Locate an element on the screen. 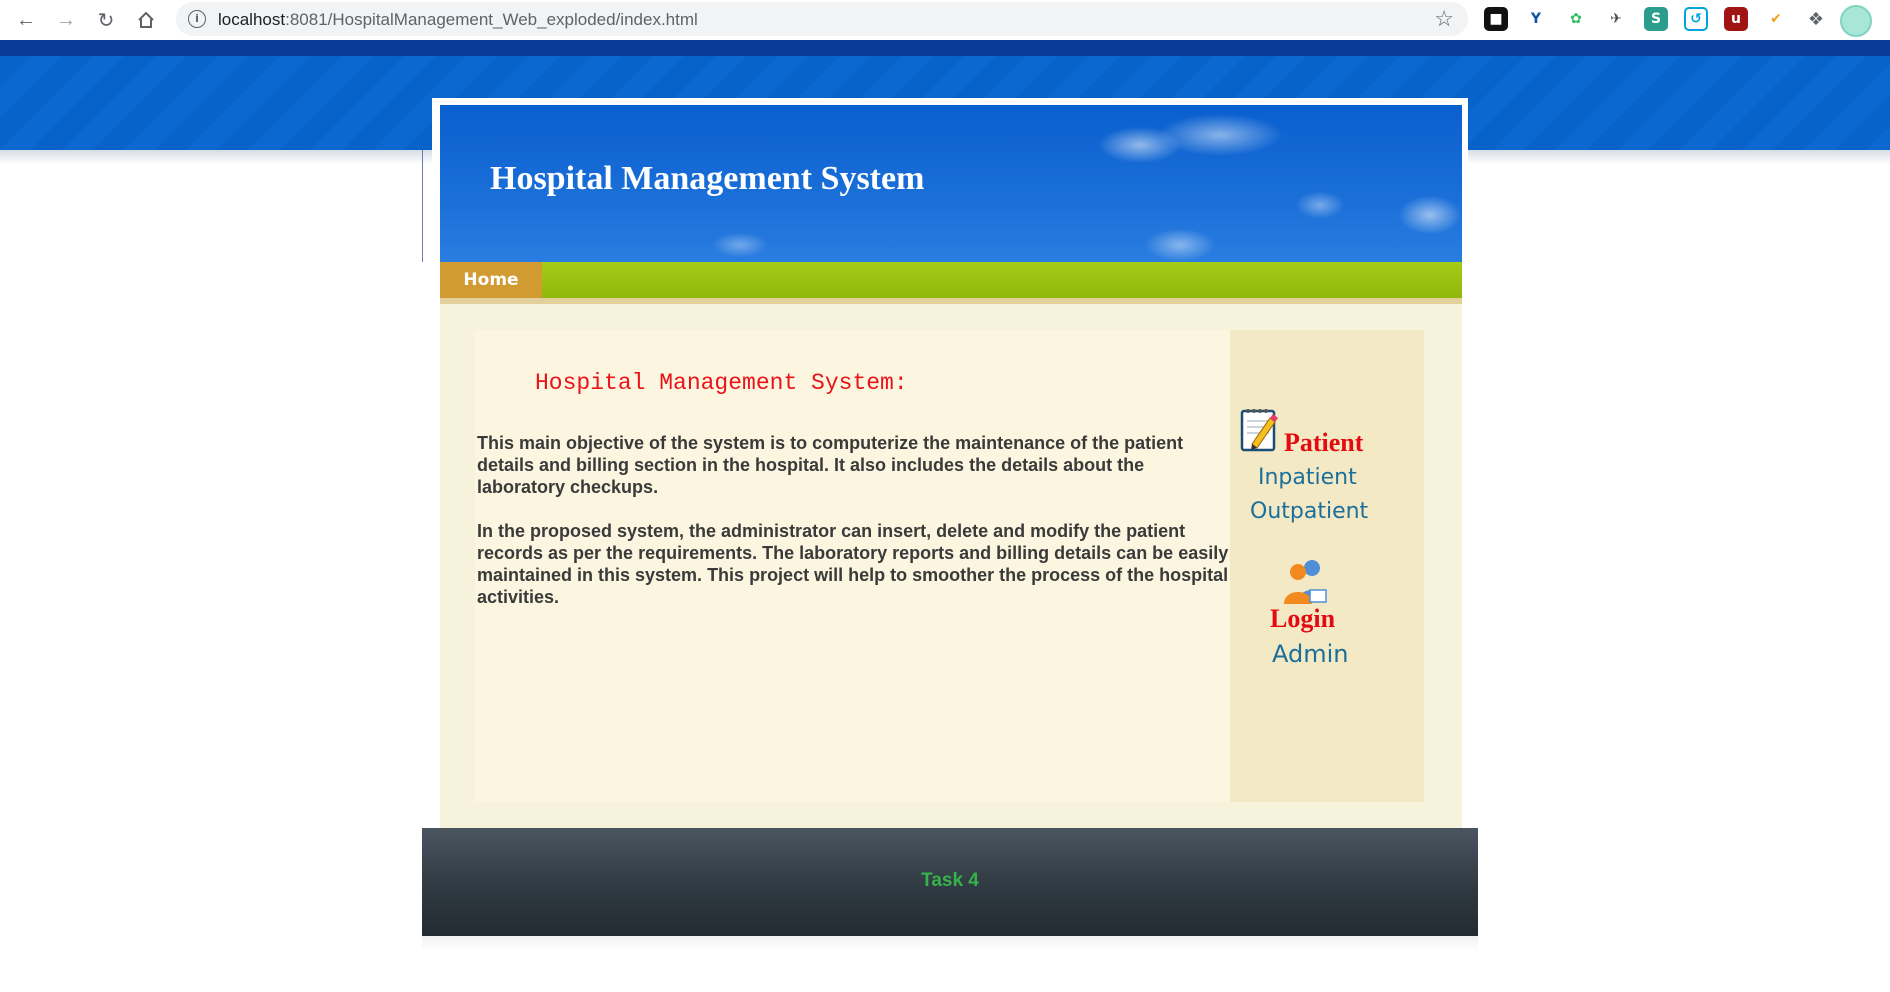  home-button is located at coordinates (146, 20).